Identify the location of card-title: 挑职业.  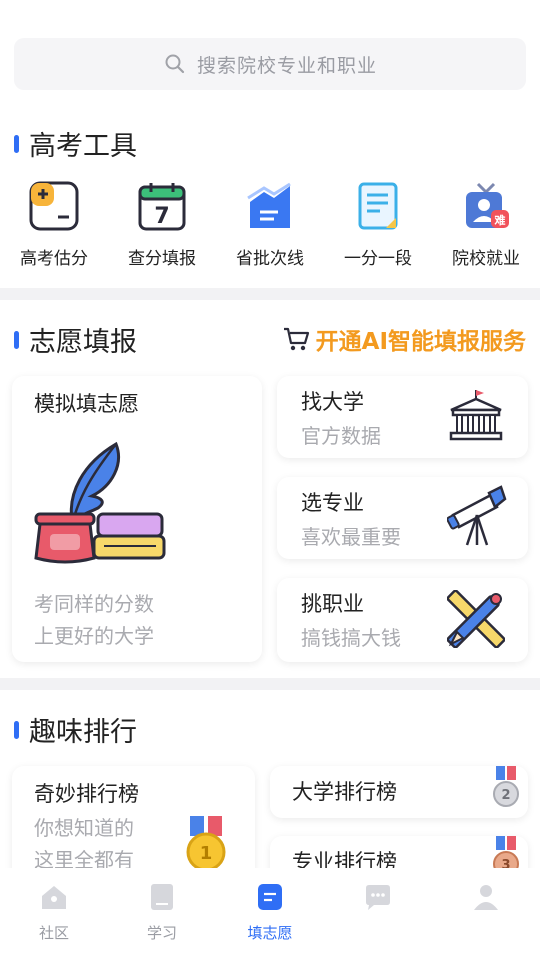
(332, 604).